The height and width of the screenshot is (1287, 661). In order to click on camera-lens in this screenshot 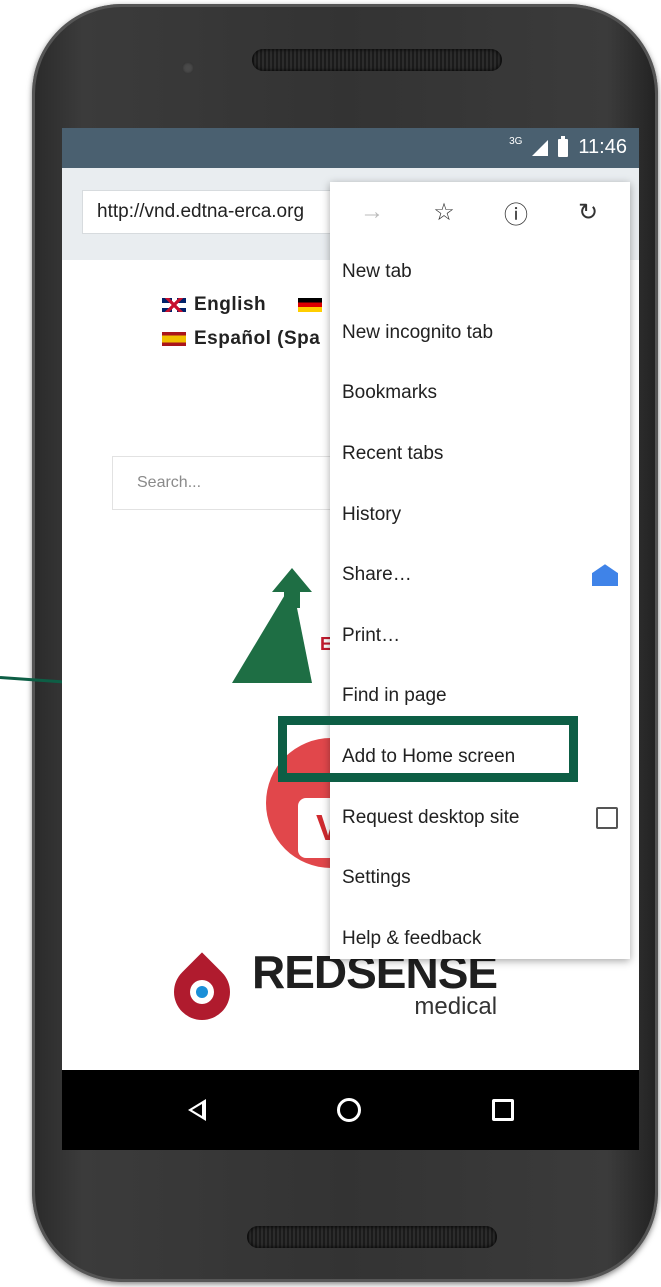, I will do `click(188, 68)`.